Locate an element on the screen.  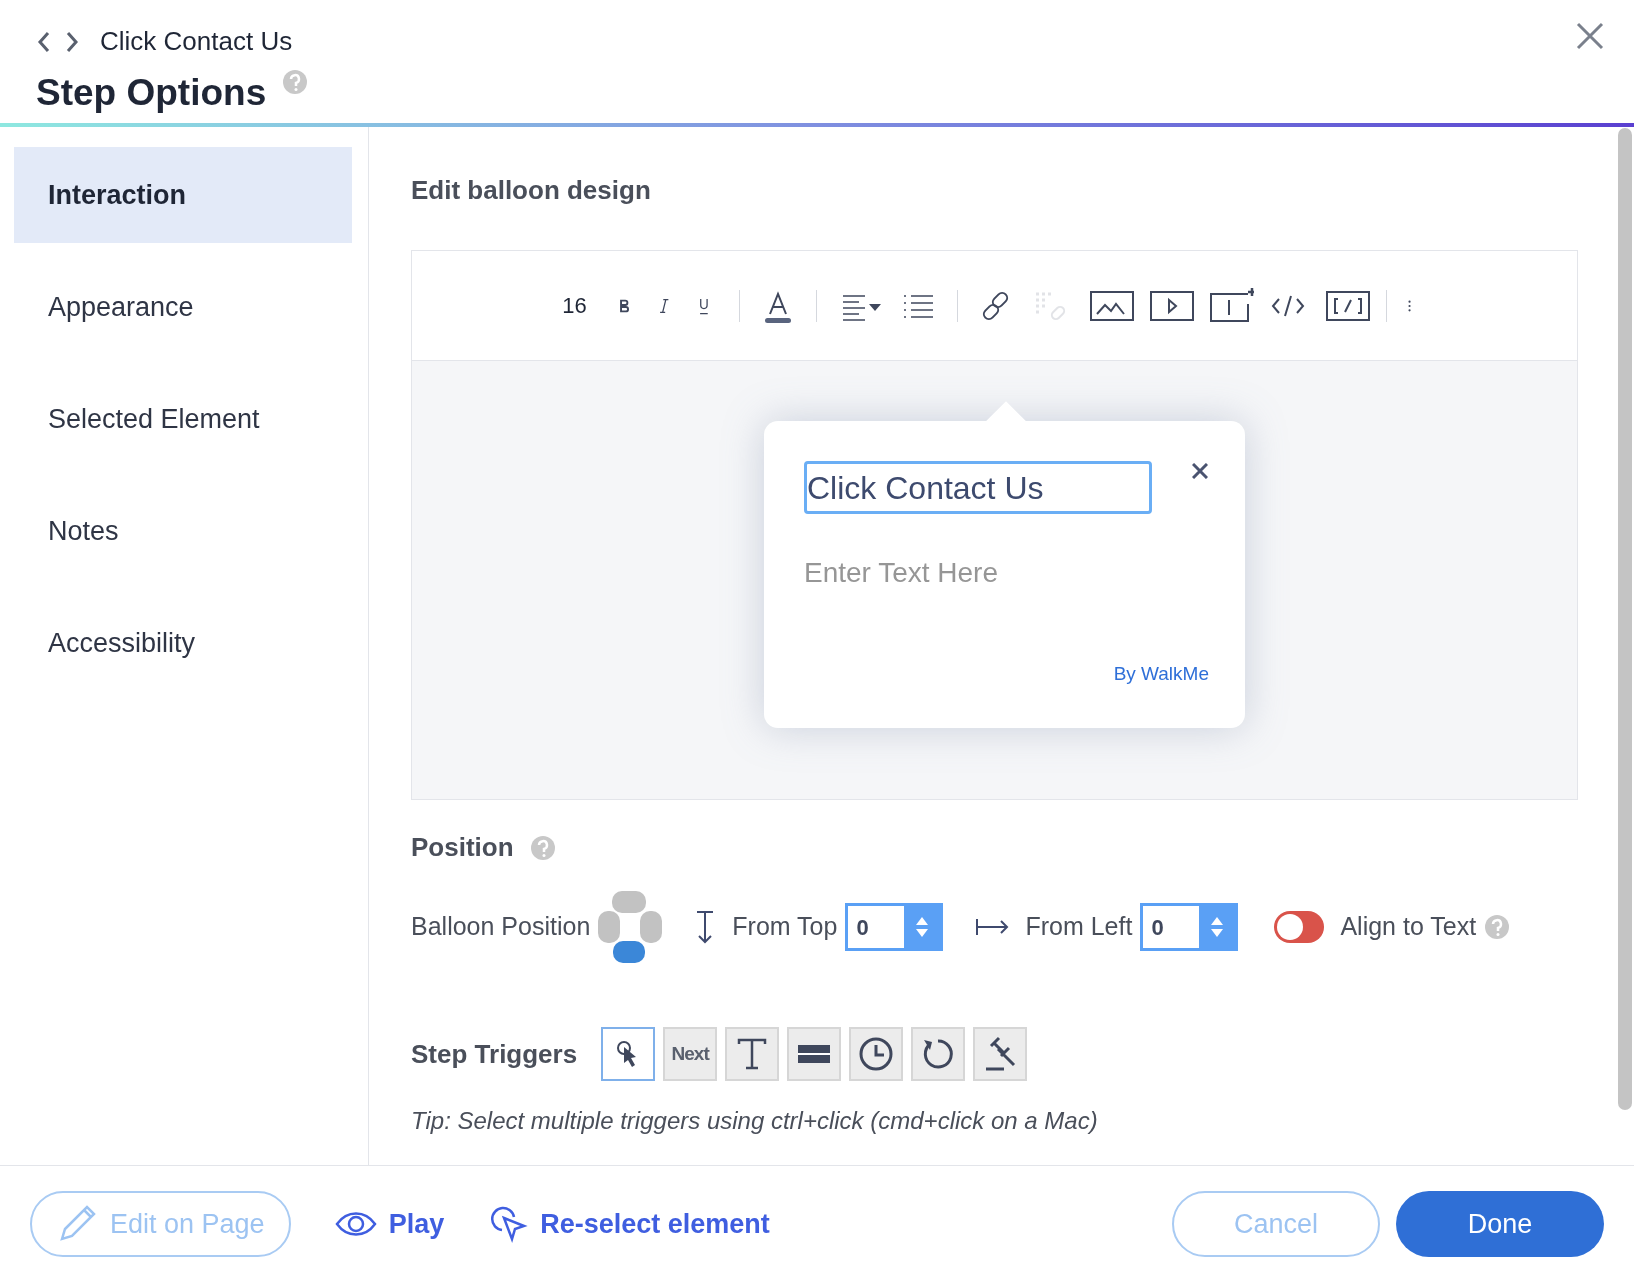
from-left-field: 0 is located at coordinates (1189, 927).